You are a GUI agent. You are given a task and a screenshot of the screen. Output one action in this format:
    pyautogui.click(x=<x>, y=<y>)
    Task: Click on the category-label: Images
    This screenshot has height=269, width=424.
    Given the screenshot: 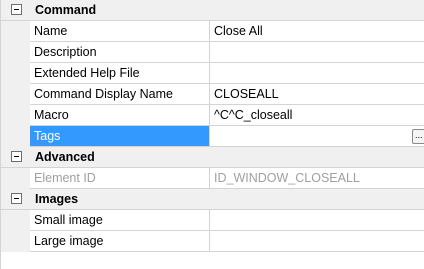 What is the action you would take?
    pyautogui.click(x=57, y=199)
    